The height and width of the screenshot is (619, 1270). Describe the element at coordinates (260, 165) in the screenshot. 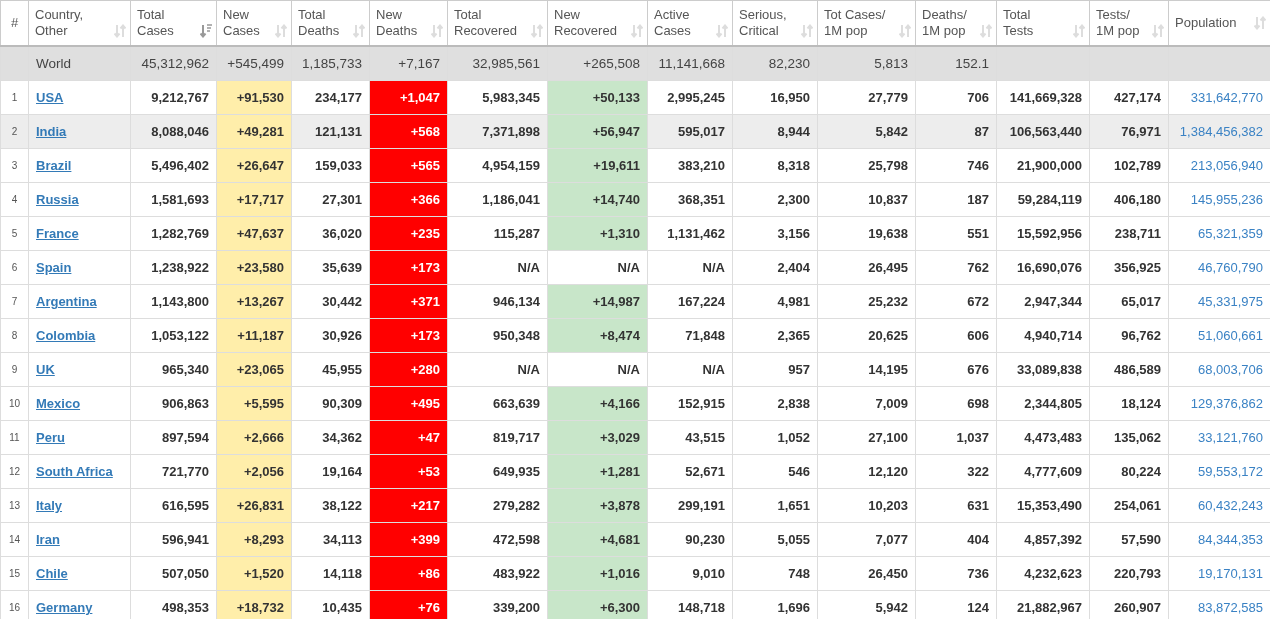

I see `new-cases-cell: +26,647` at that location.